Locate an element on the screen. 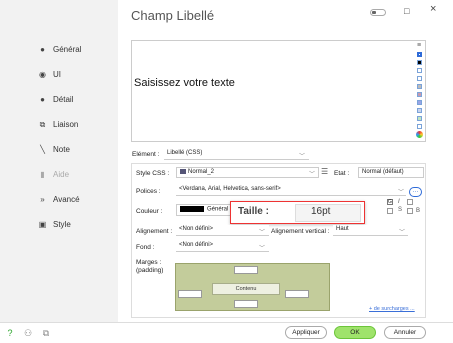  help-icon: ▮ is located at coordinates (42, 174).